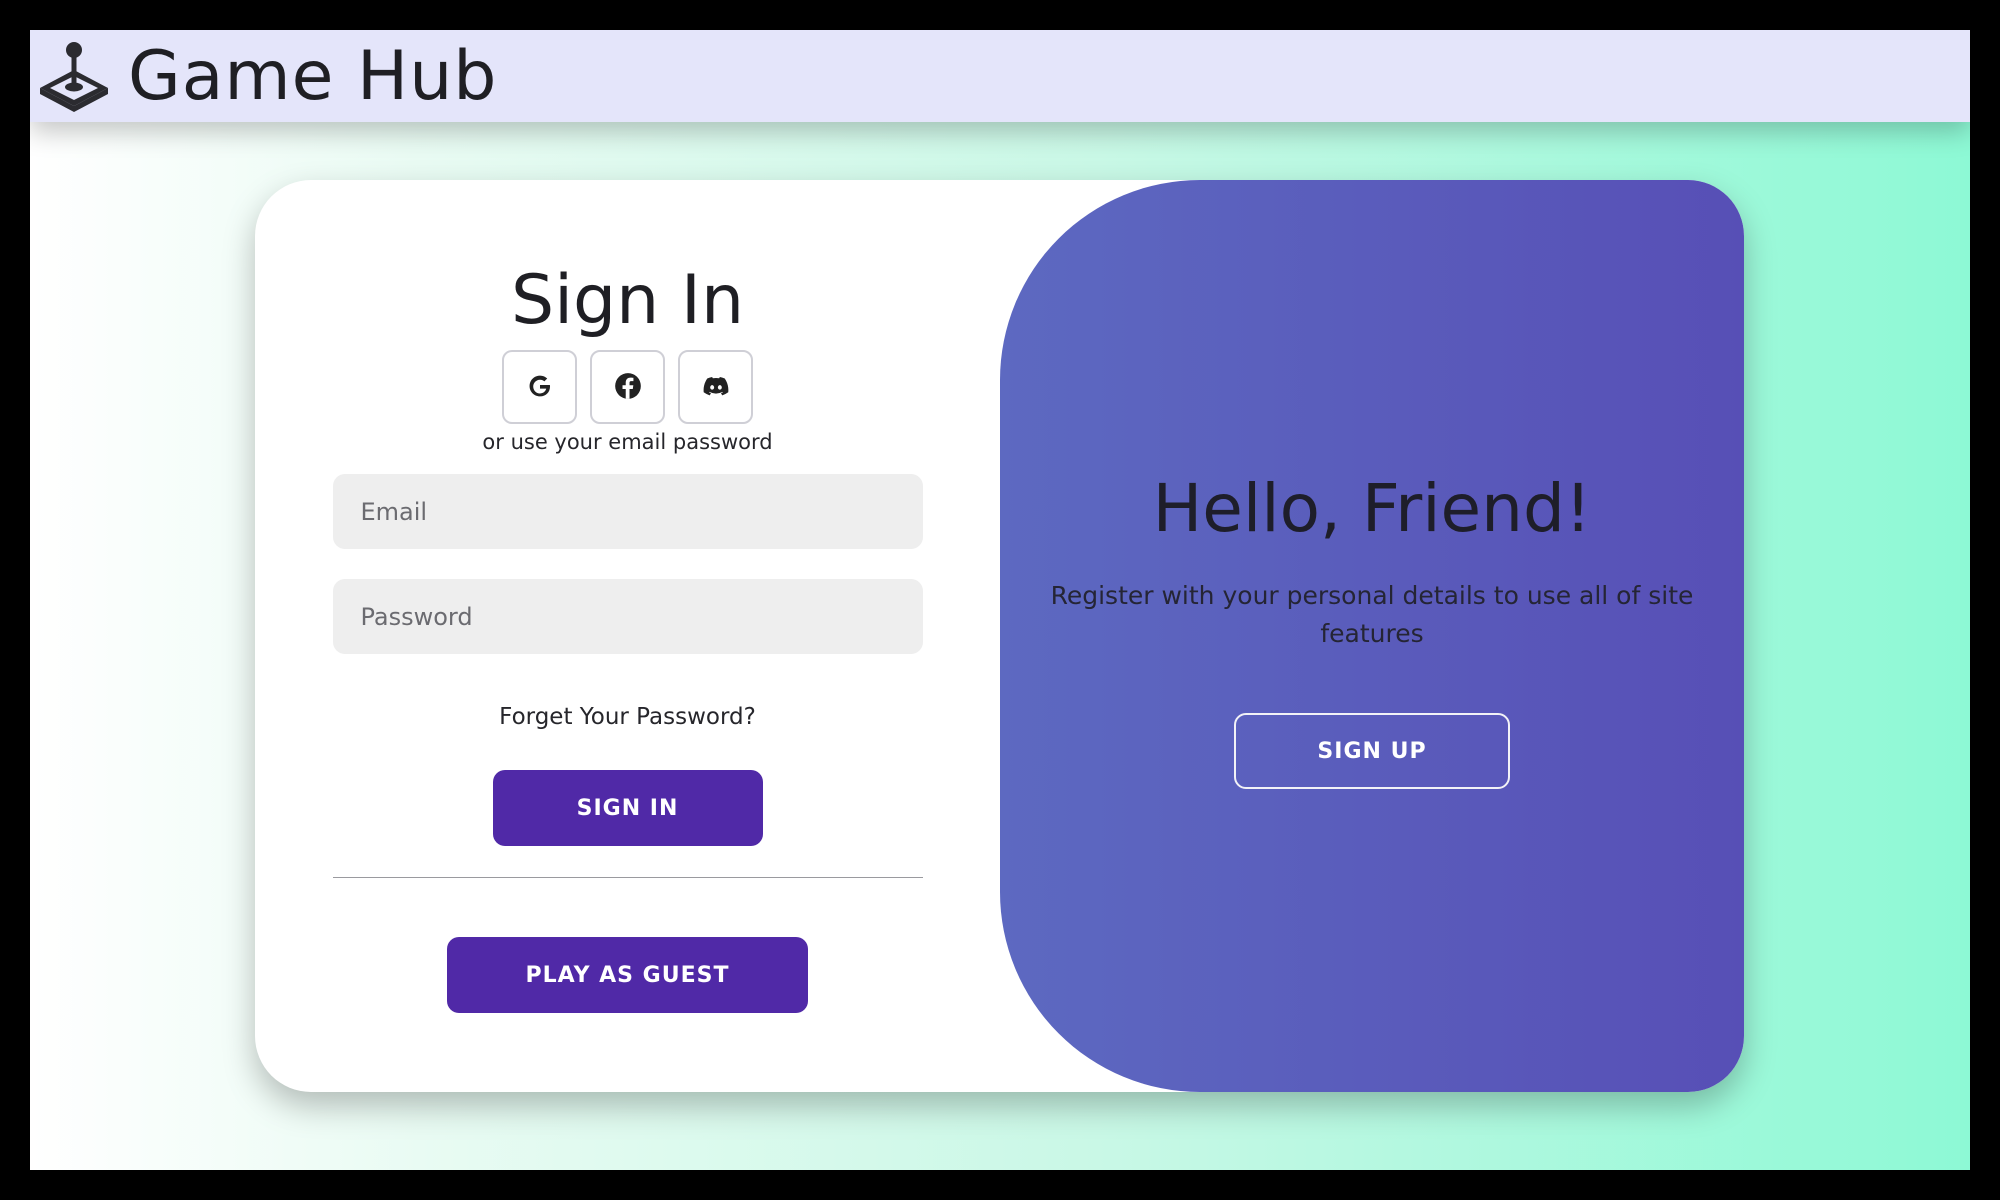  Describe the element at coordinates (312, 76) in the screenshot. I see `app-title: Game Hub` at that location.